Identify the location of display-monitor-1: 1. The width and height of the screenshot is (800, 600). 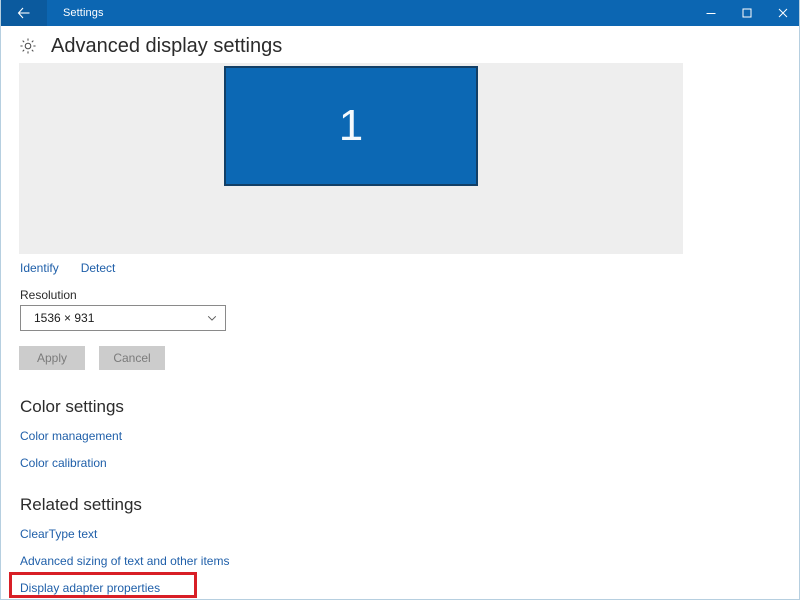
(351, 126).